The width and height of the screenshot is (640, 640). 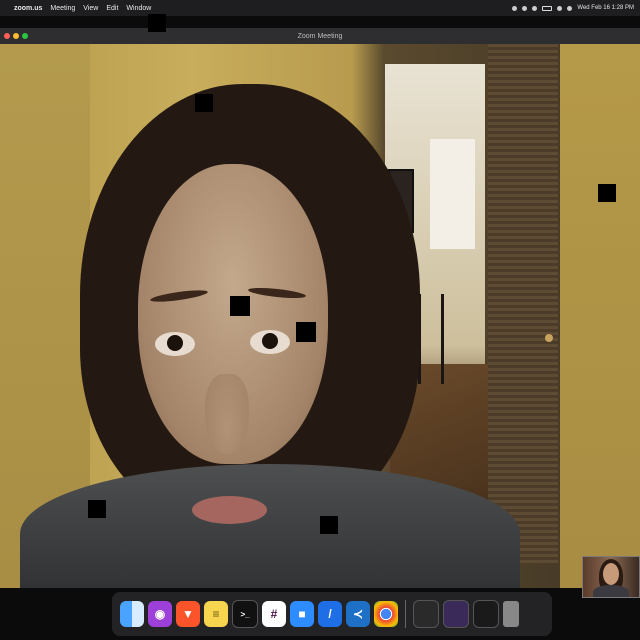 What do you see at coordinates (188, 614) in the screenshot?
I see `brave-icon: ▼` at bounding box center [188, 614].